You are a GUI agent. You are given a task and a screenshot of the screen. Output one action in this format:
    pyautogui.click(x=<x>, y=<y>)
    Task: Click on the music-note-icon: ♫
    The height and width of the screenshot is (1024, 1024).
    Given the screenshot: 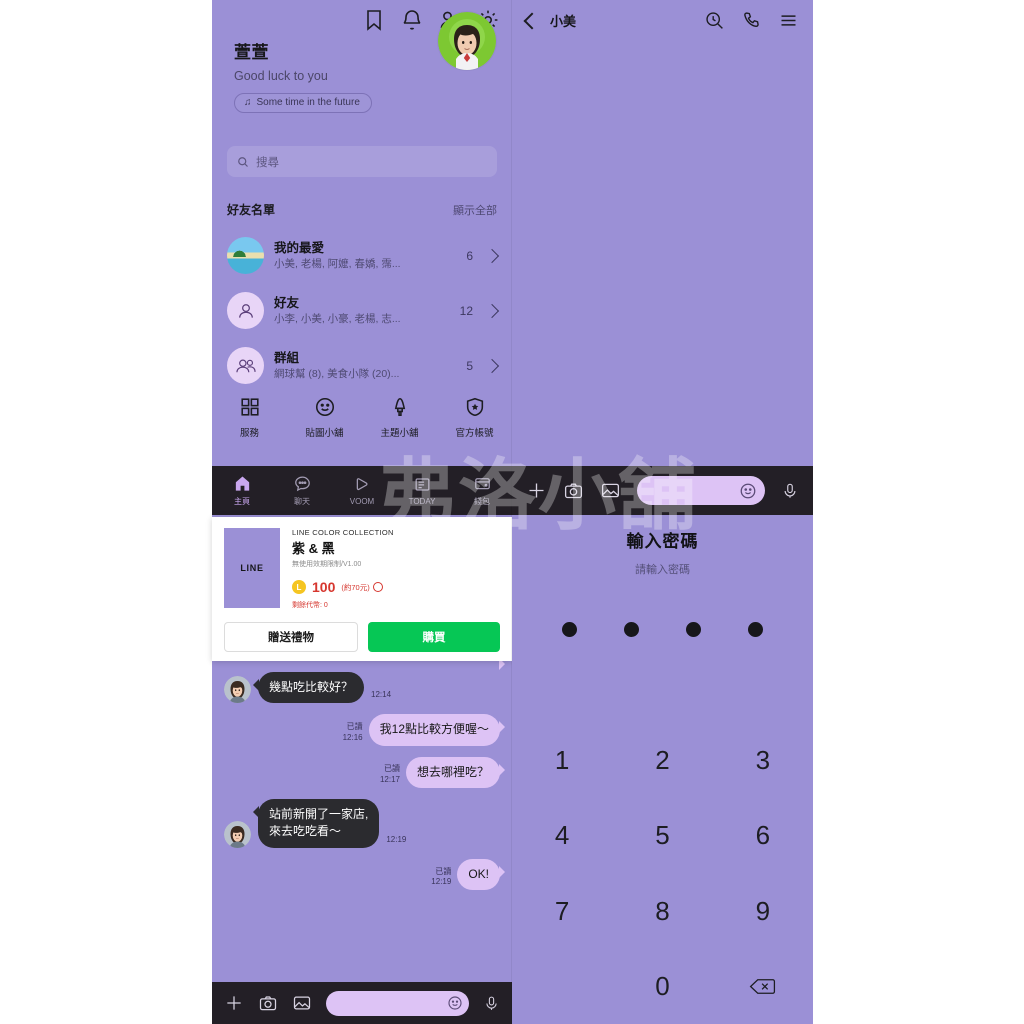 What is the action you would take?
    pyautogui.click(x=248, y=103)
    